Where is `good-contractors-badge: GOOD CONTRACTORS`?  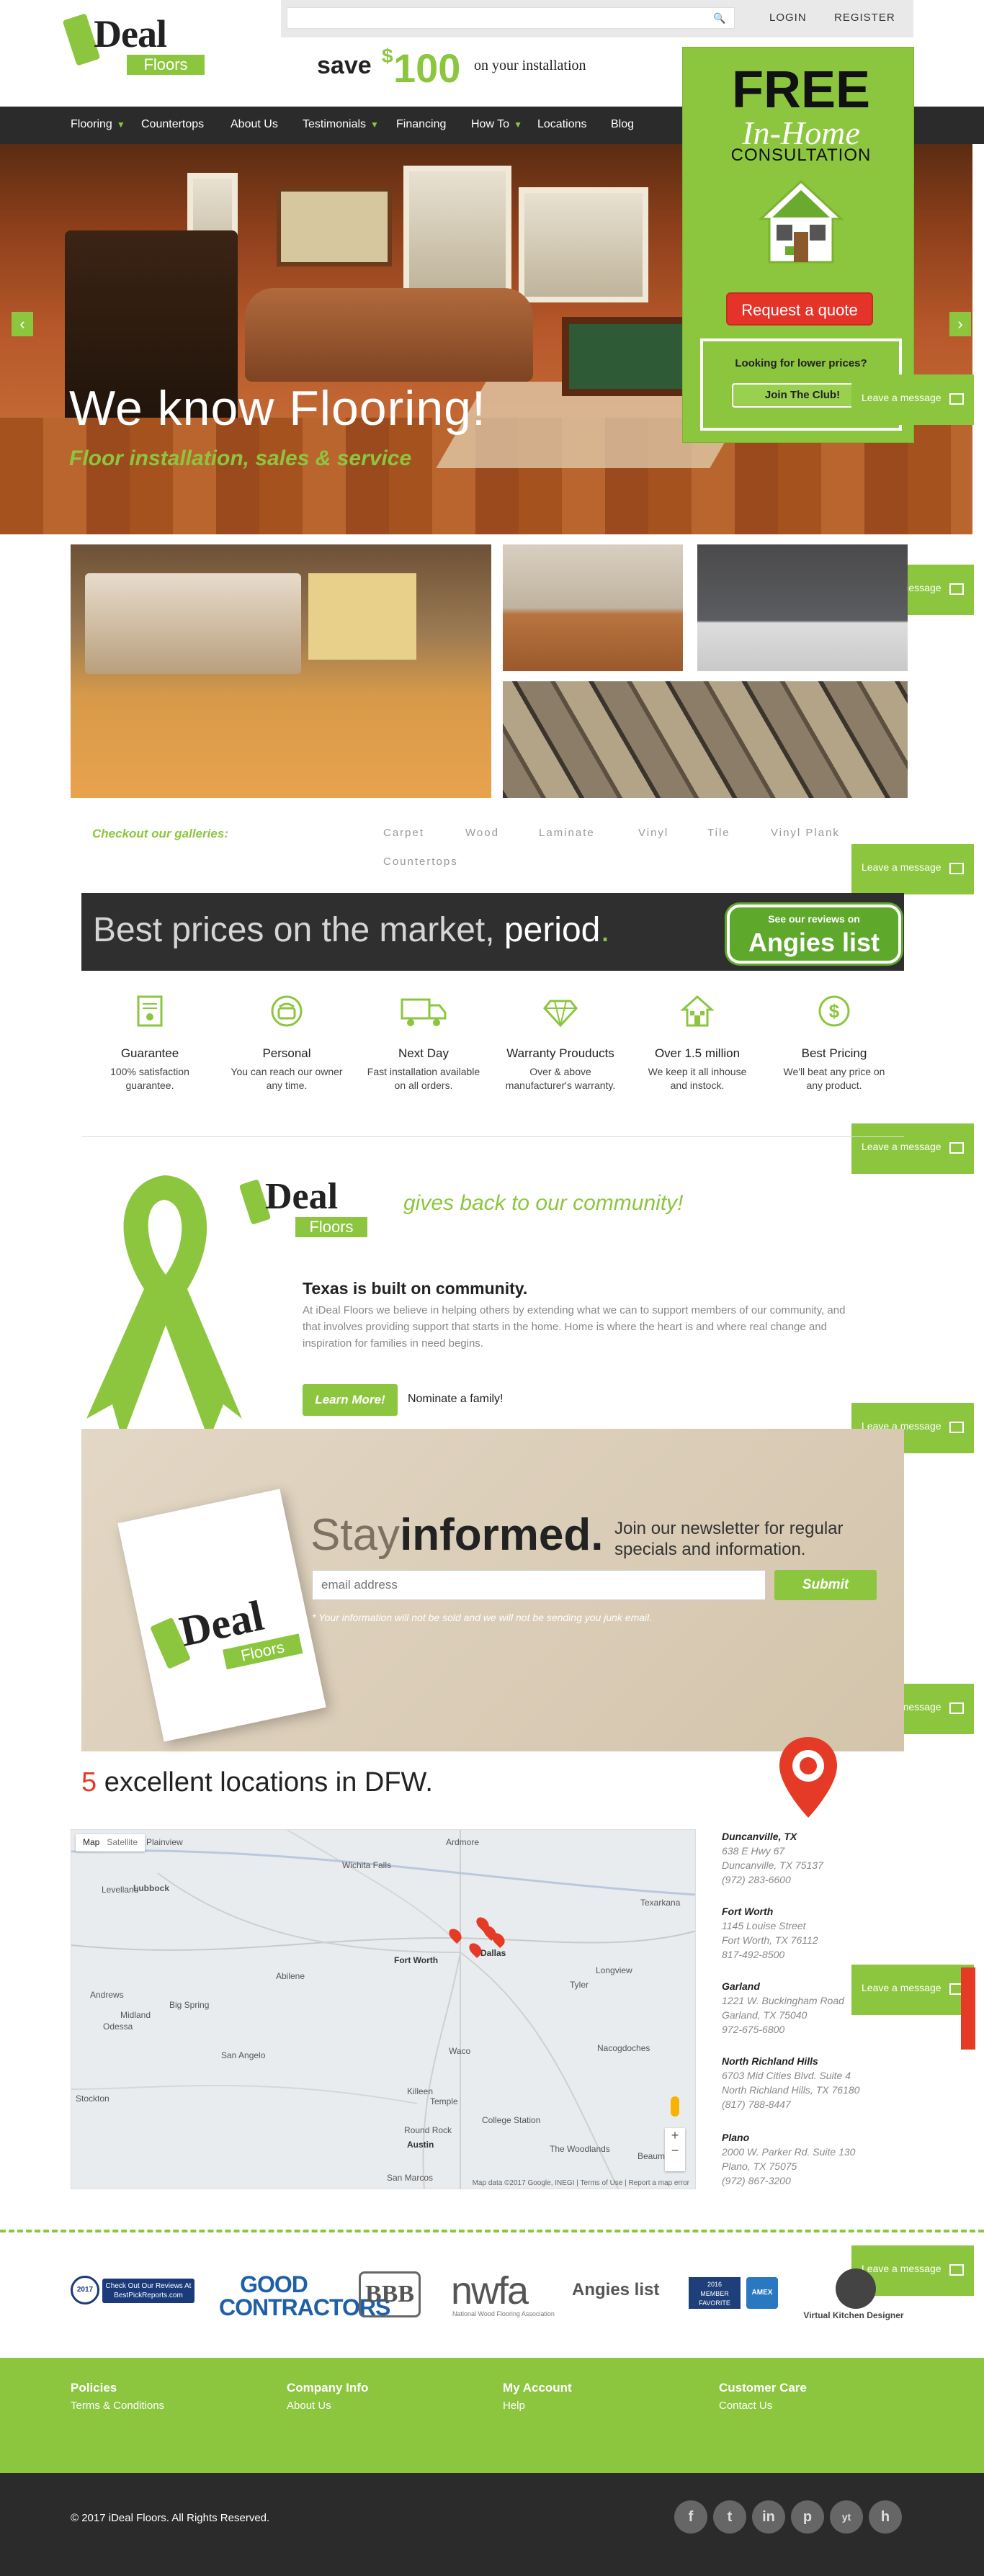 good-contractors-badge: GOOD CONTRACTORS is located at coordinates (304, 2294).